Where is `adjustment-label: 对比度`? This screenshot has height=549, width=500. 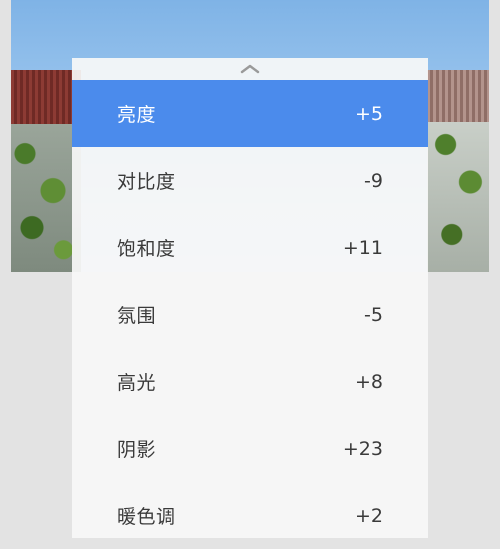
adjustment-label: 对比度 is located at coordinates (146, 182).